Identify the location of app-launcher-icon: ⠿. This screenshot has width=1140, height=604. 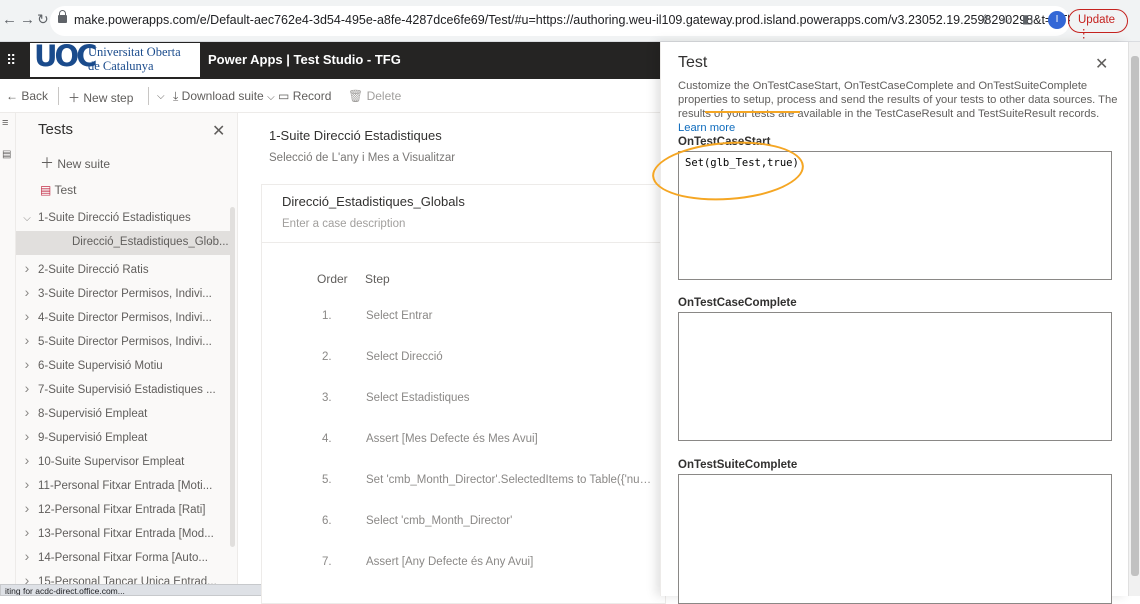
(11, 60).